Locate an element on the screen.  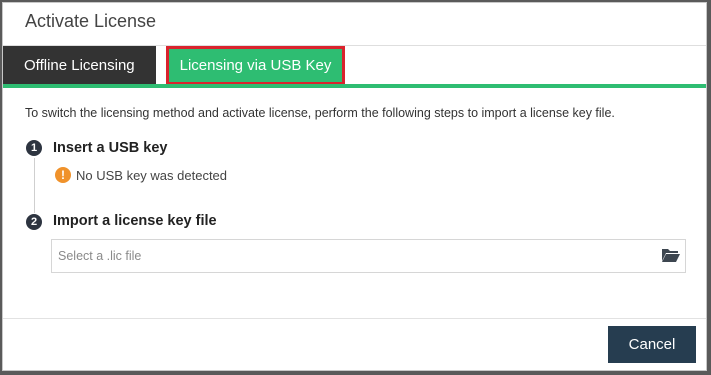
usb-status-message: No USB key was detected is located at coordinates (152, 175).